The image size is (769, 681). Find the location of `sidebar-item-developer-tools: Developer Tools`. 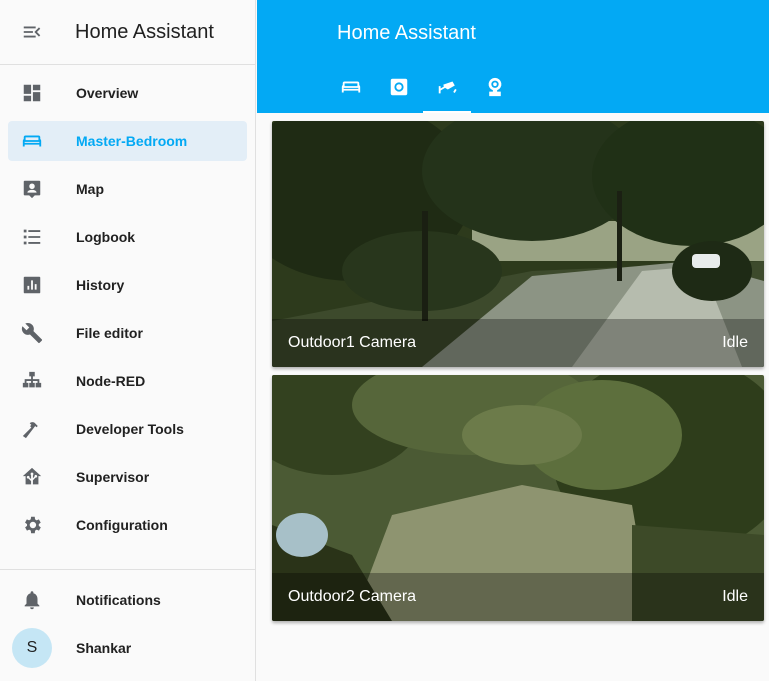

sidebar-item-developer-tools: Developer Tools is located at coordinates (127, 429).